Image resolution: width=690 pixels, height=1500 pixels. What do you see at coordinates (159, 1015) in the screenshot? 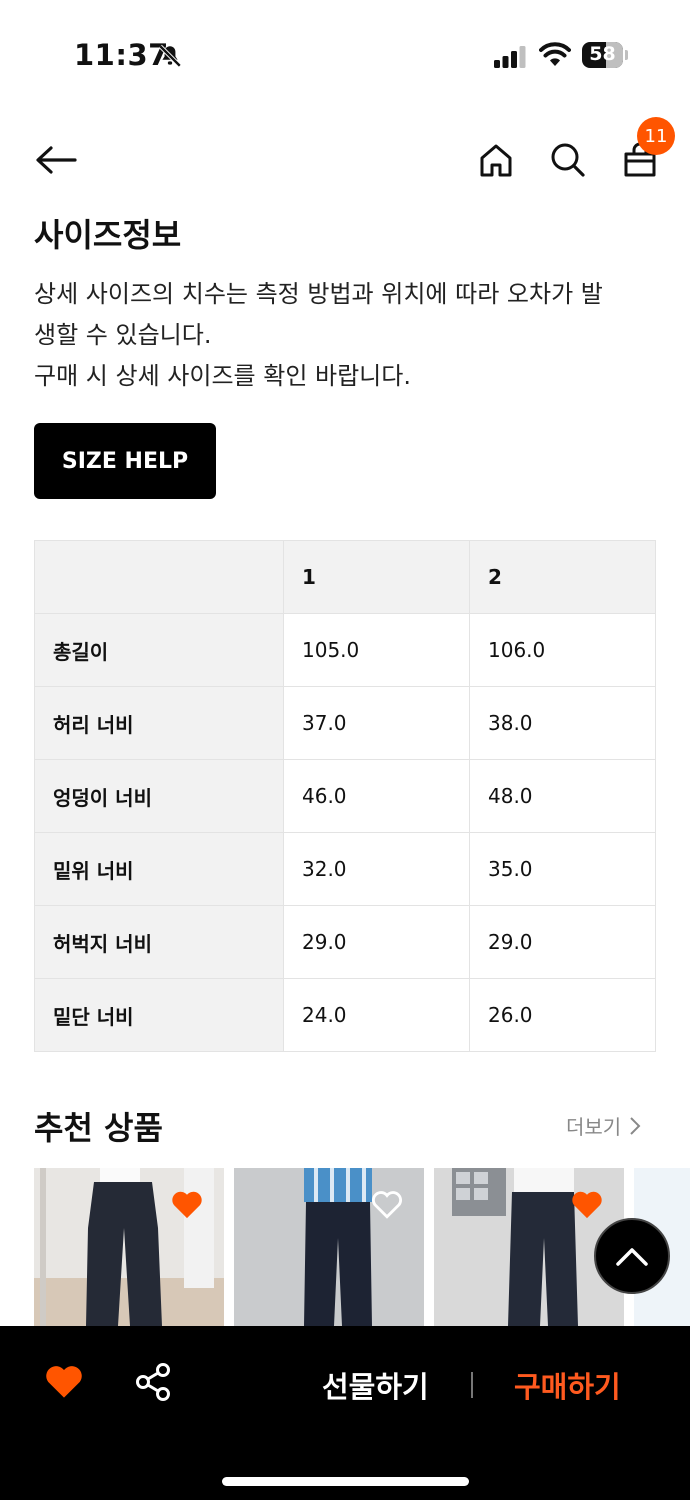
I see `row-label: 밑단 너비` at bounding box center [159, 1015].